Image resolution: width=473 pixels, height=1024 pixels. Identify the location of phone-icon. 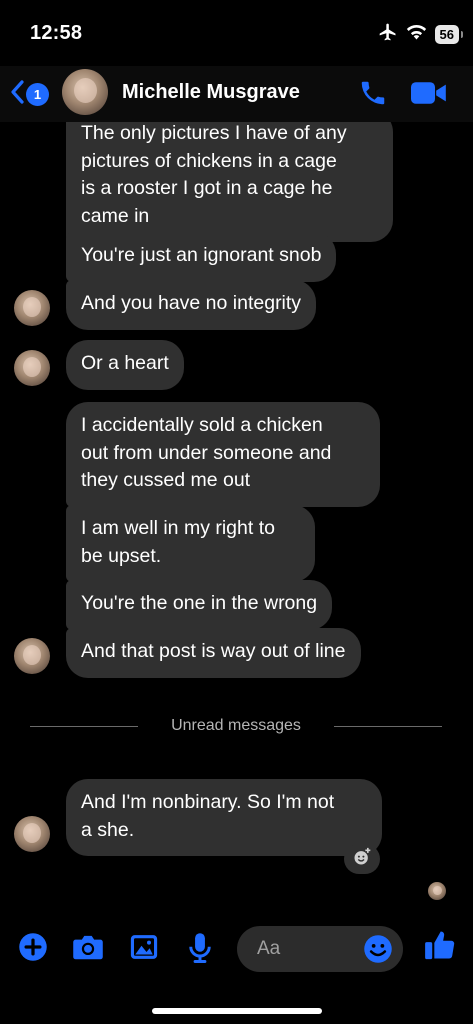
(373, 95).